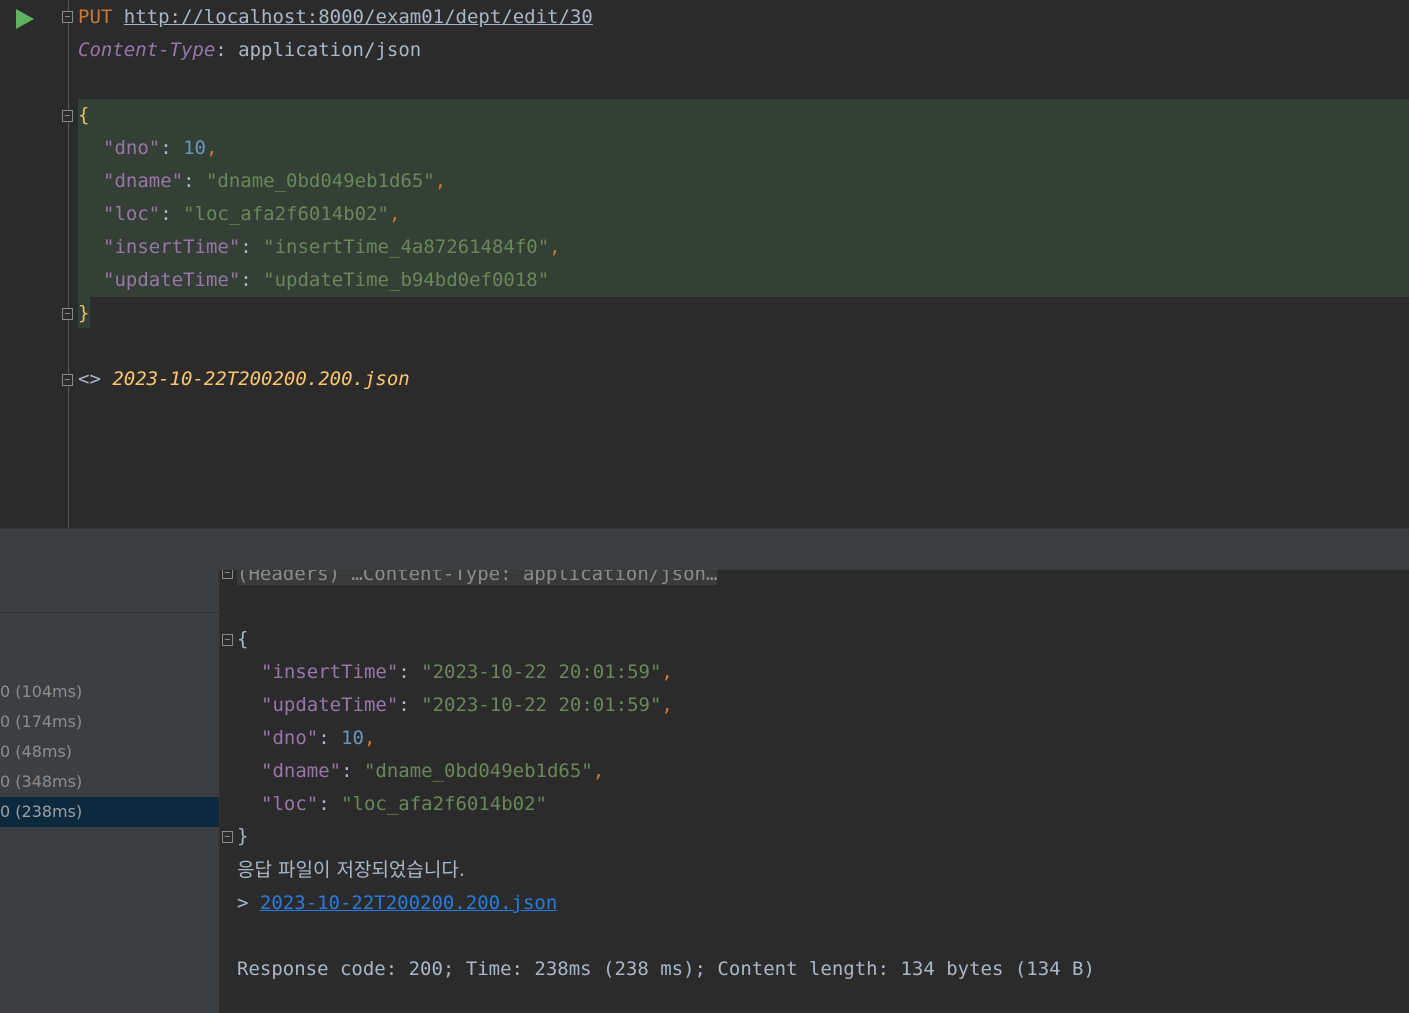 Image resolution: width=1409 pixels, height=1013 pixels. Describe the element at coordinates (109, 782) in the screenshot. I see `history-item: 0 (348ms)` at that location.